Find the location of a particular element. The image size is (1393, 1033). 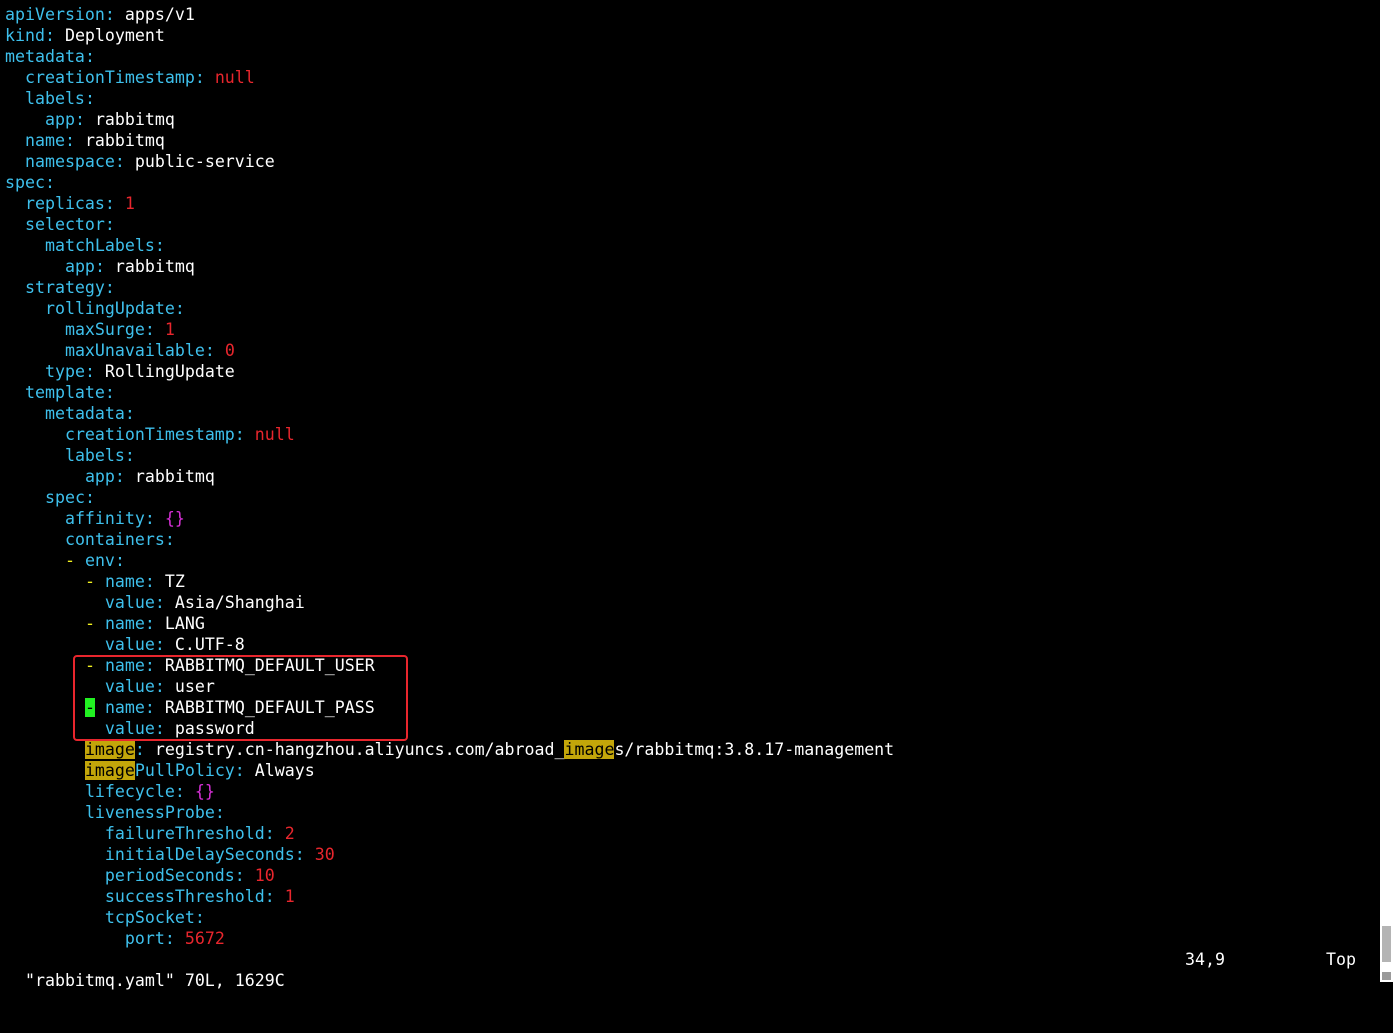

yaml-key: apiVersion is located at coordinates (55, 14).